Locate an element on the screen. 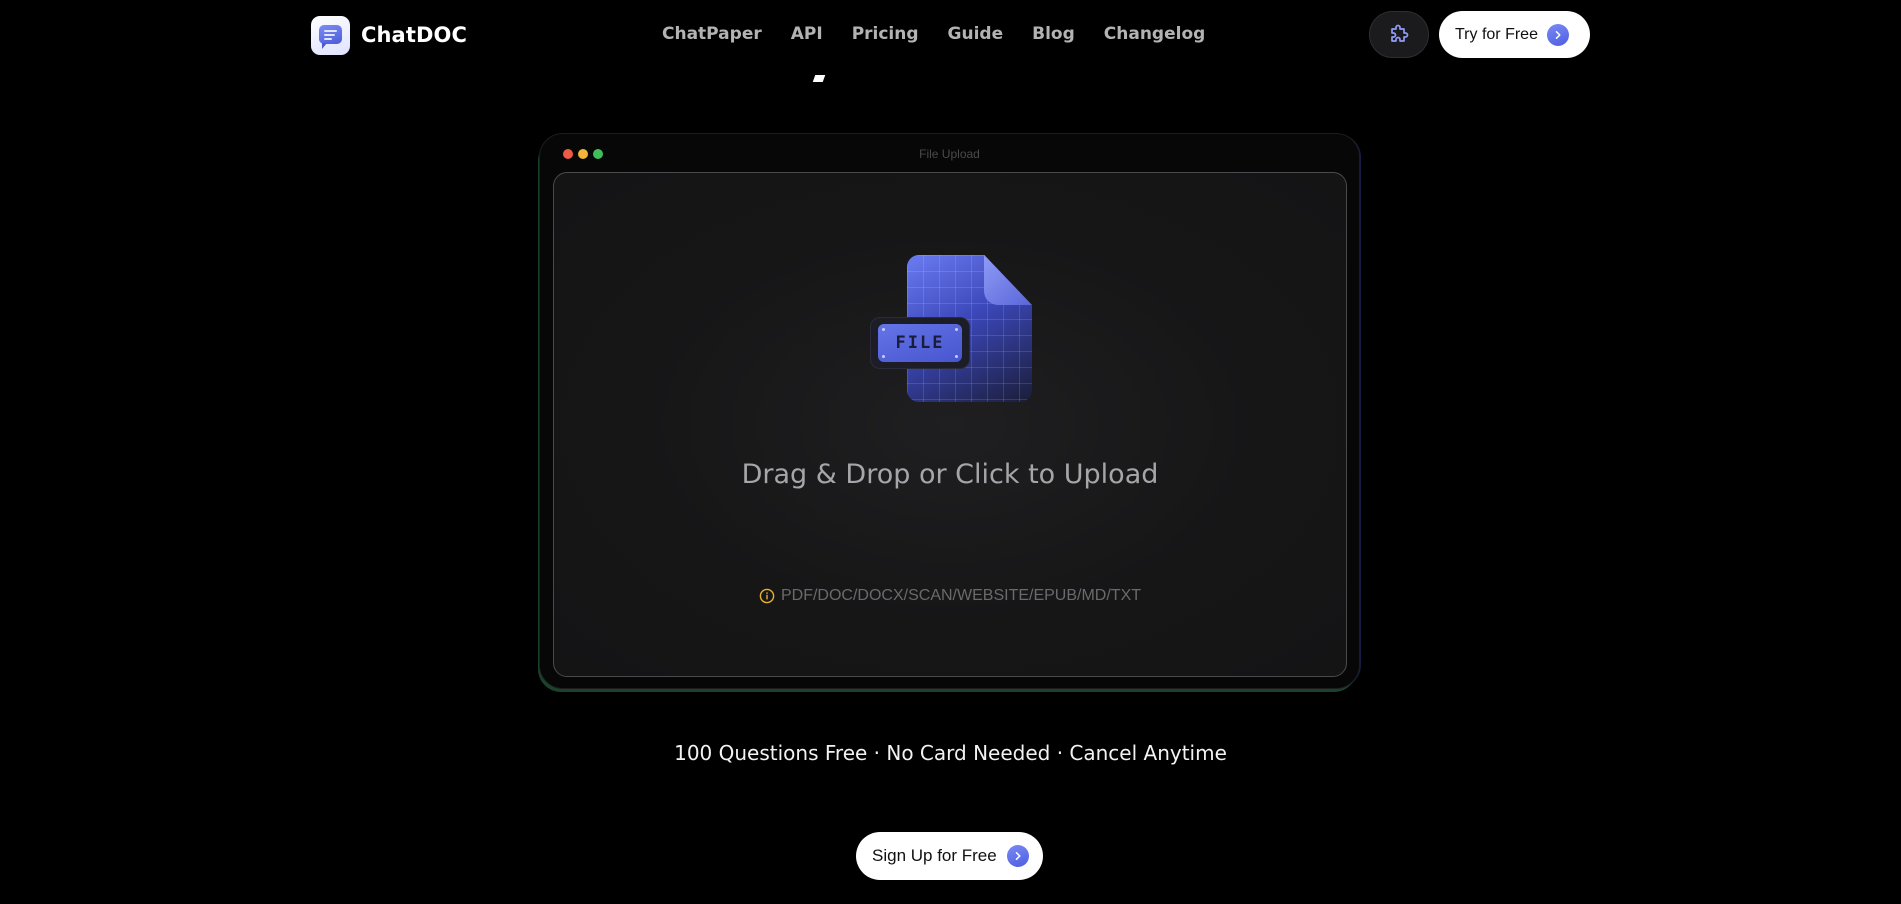 The height and width of the screenshot is (904, 1901). brand-logo: ChatDOC is located at coordinates (389, 35).